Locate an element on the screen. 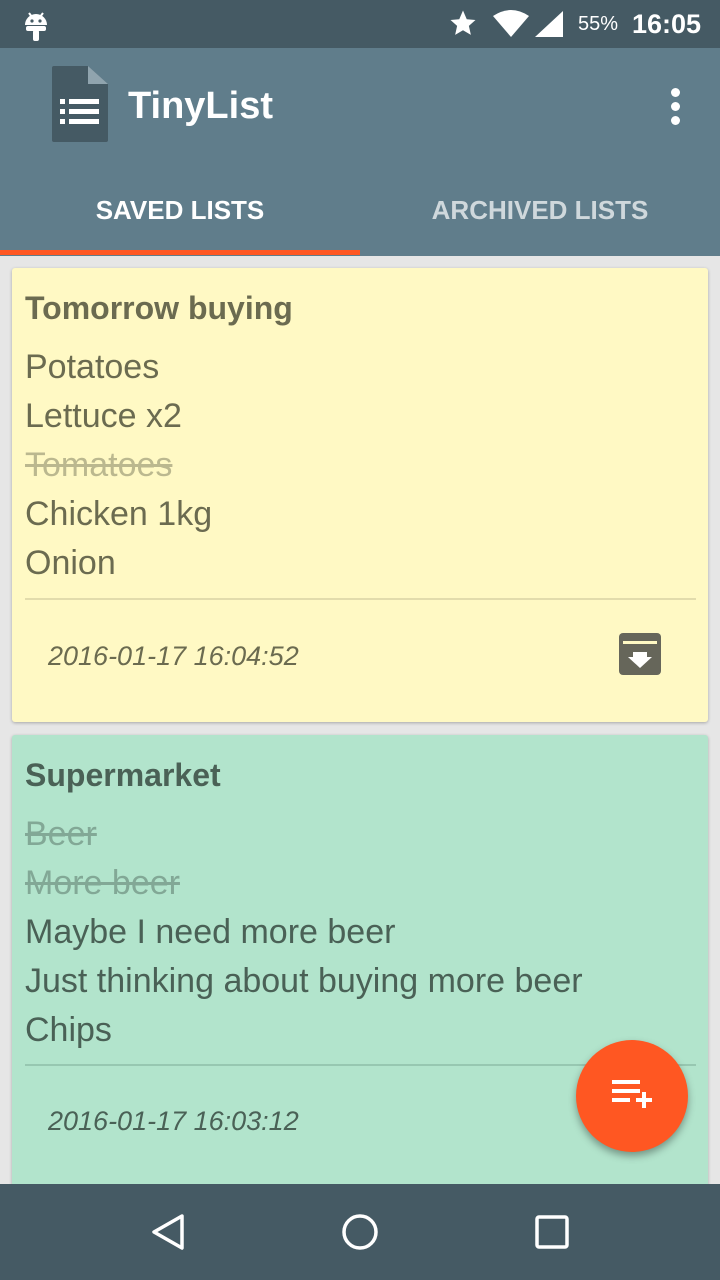  list-document-icon is located at coordinates (80, 104).